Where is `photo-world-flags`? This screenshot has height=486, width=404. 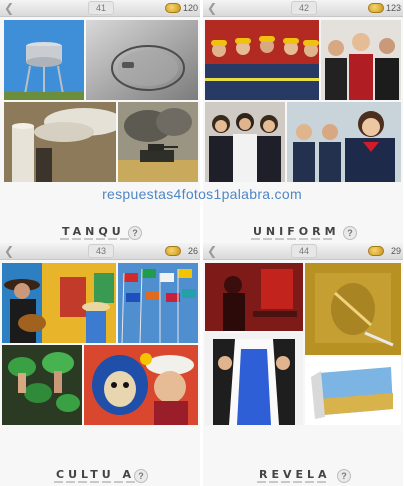
photo-world-flags is located at coordinates (158, 303).